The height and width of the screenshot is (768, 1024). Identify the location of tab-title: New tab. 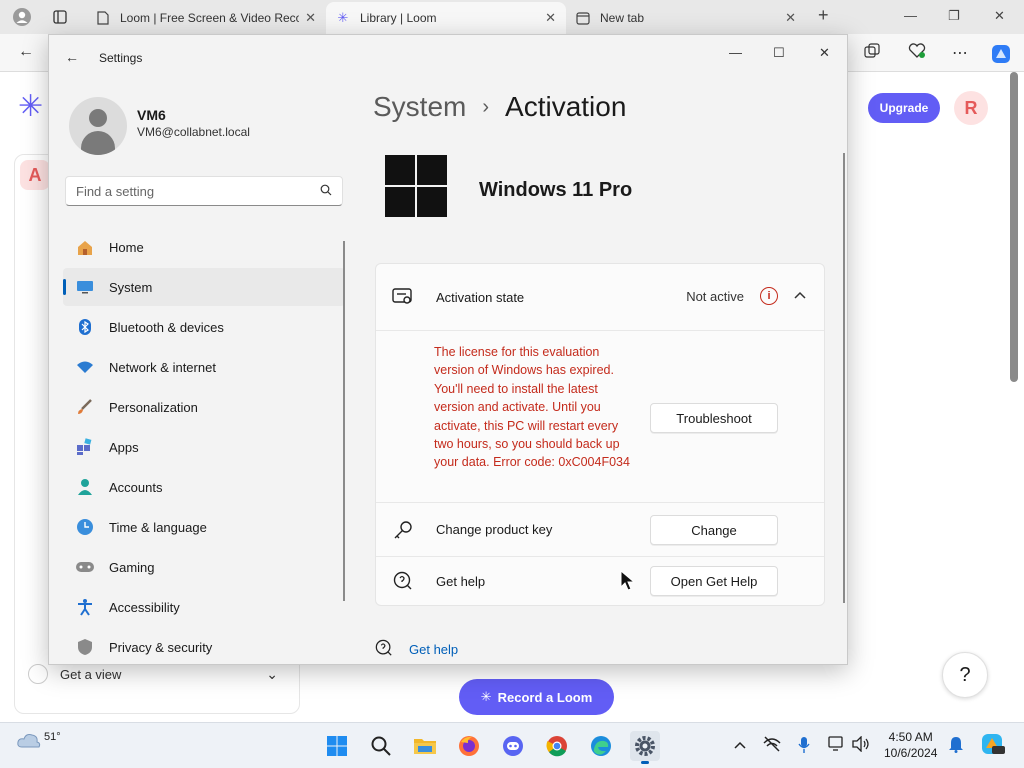
(622, 18).